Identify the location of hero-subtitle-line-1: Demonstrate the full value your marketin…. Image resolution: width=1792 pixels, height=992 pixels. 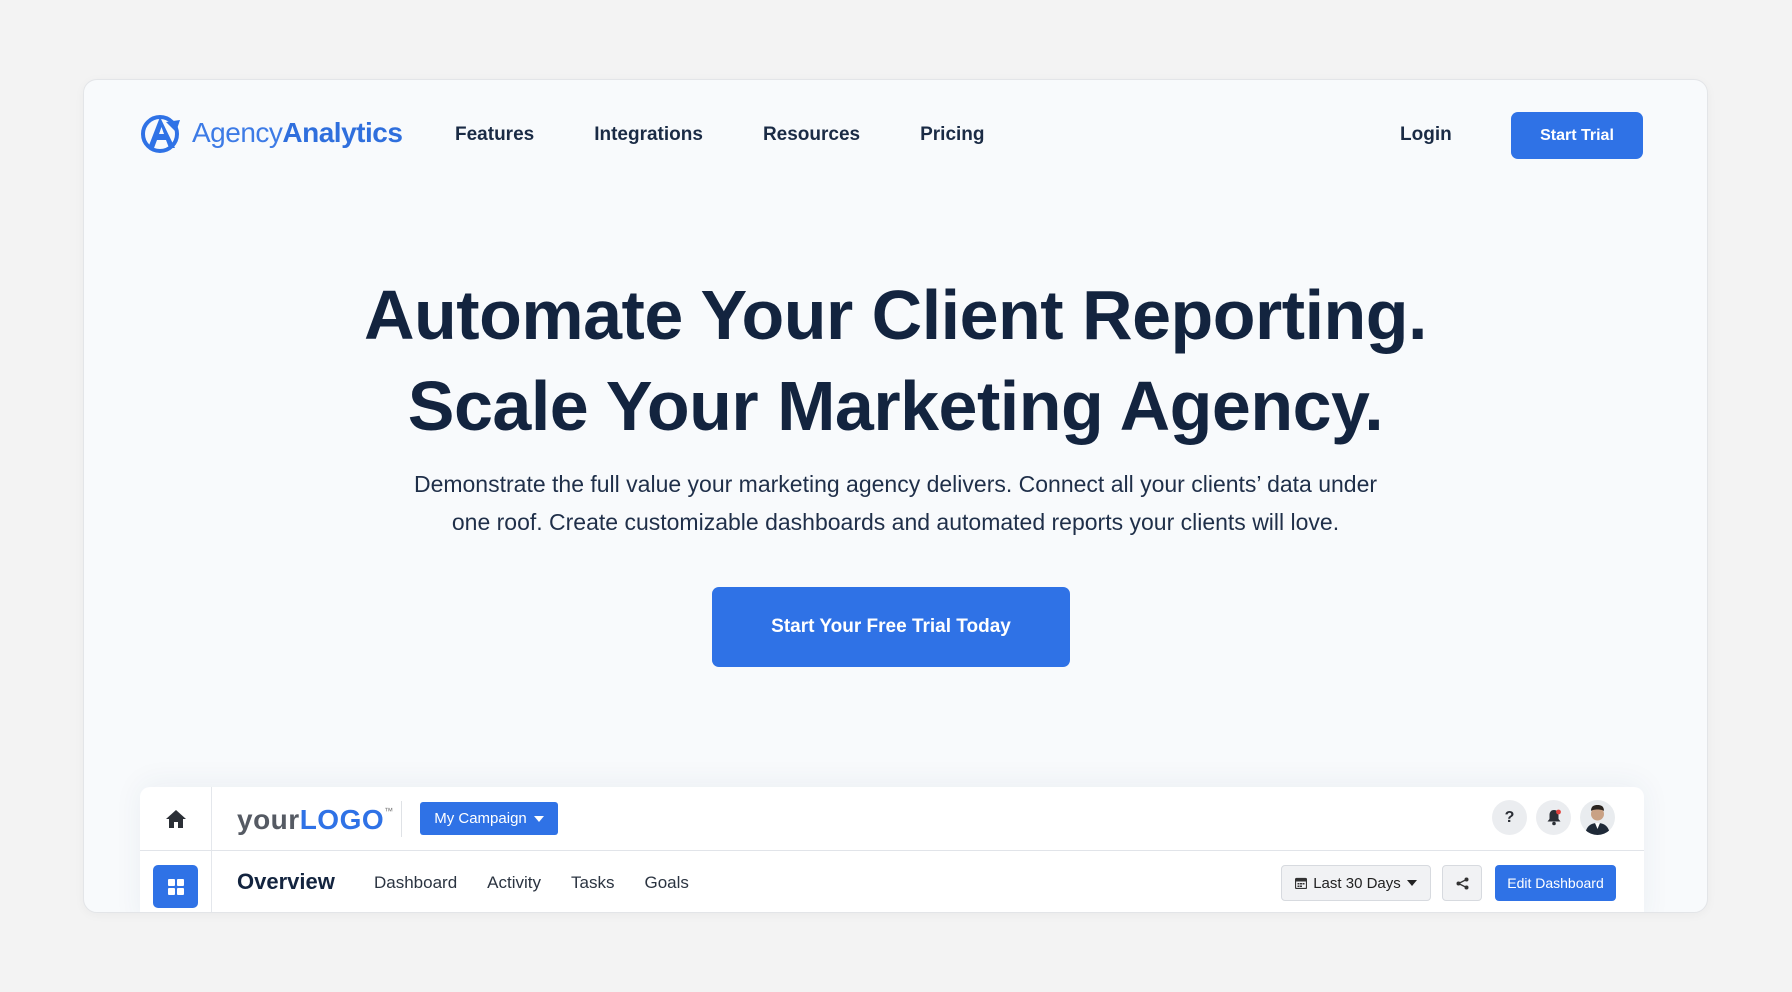
(895, 484).